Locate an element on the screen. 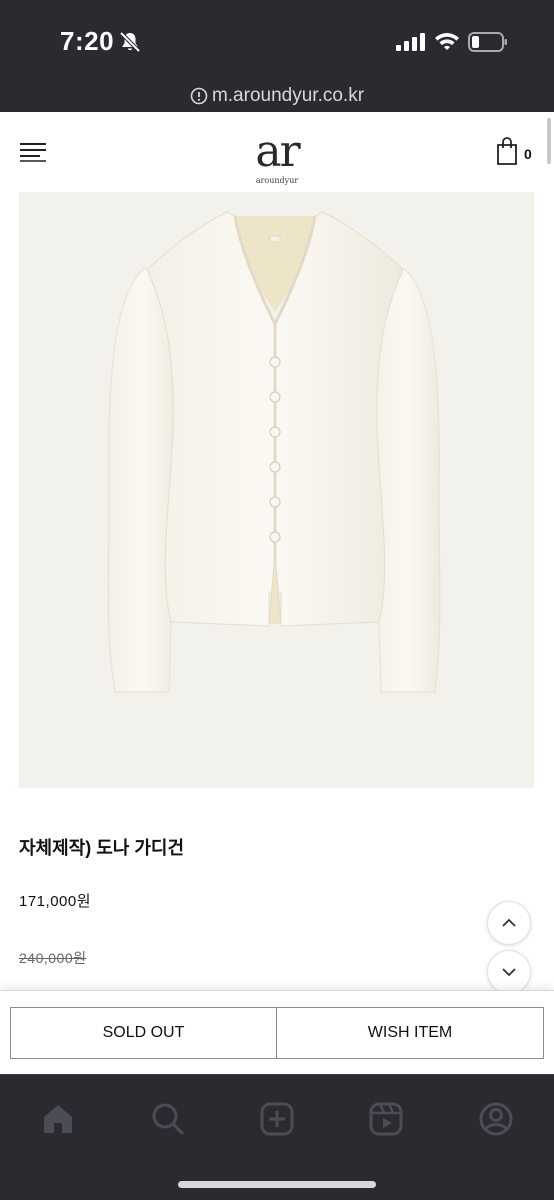 The height and width of the screenshot is (1200, 554). info-icon is located at coordinates (199, 96).